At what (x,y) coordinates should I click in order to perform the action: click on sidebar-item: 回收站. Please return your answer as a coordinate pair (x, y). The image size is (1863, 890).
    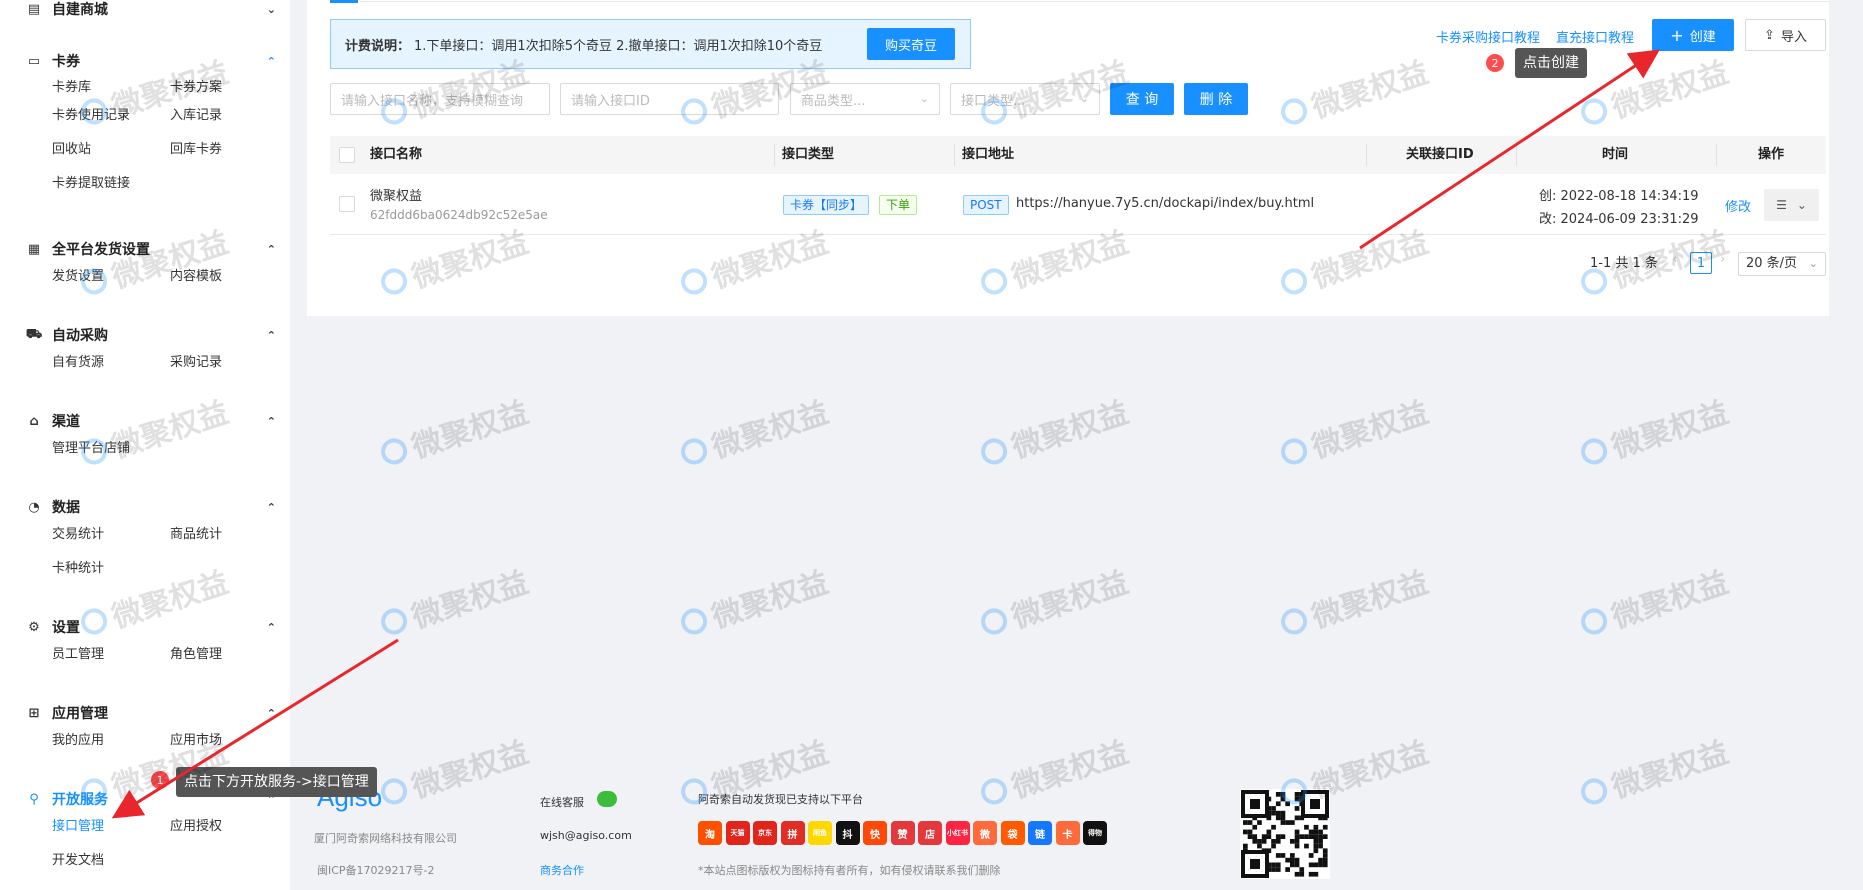
    Looking at the image, I should click on (71, 150).